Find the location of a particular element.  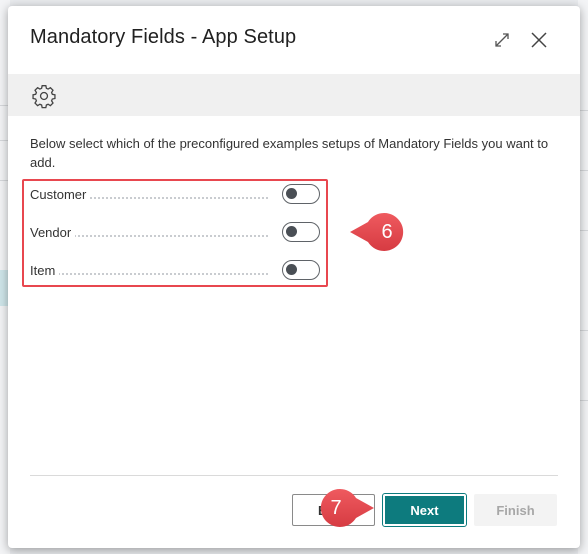

settings-button is located at coordinates (44, 96).